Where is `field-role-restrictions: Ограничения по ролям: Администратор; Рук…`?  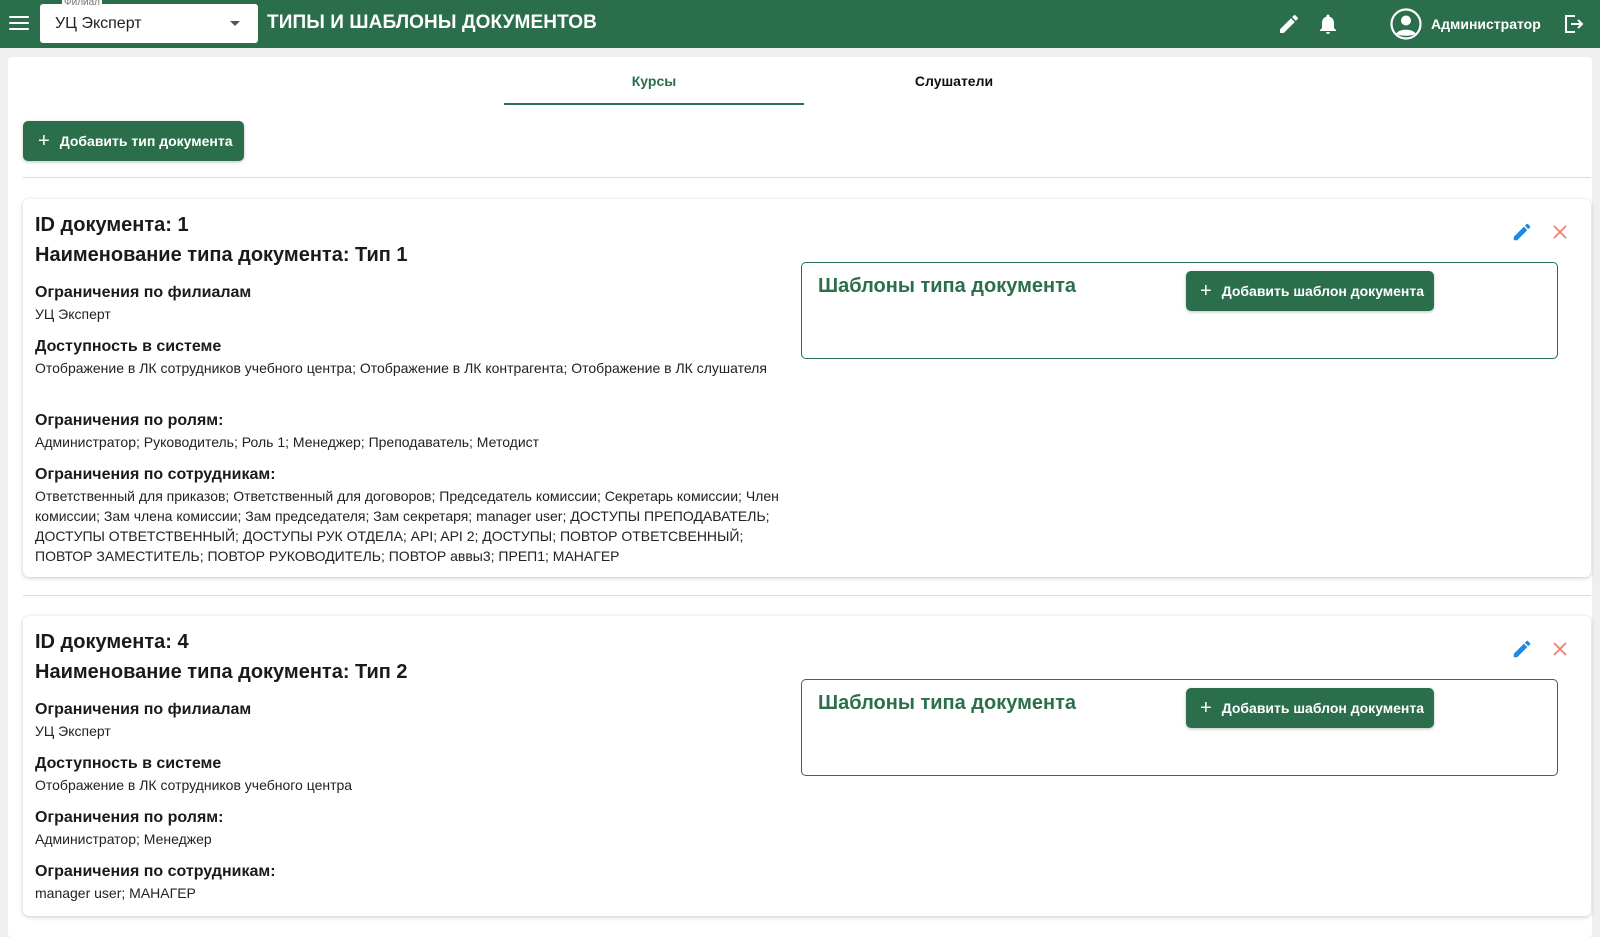 field-role-restrictions: Ограничения по ролям: Администратор; Рук… is located at coordinates (415, 431).